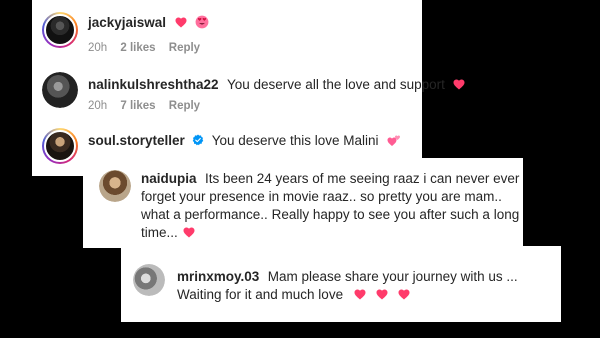  Describe the element at coordinates (137, 106) in the screenshot. I see `comment-likes: 7 likes` at that location.